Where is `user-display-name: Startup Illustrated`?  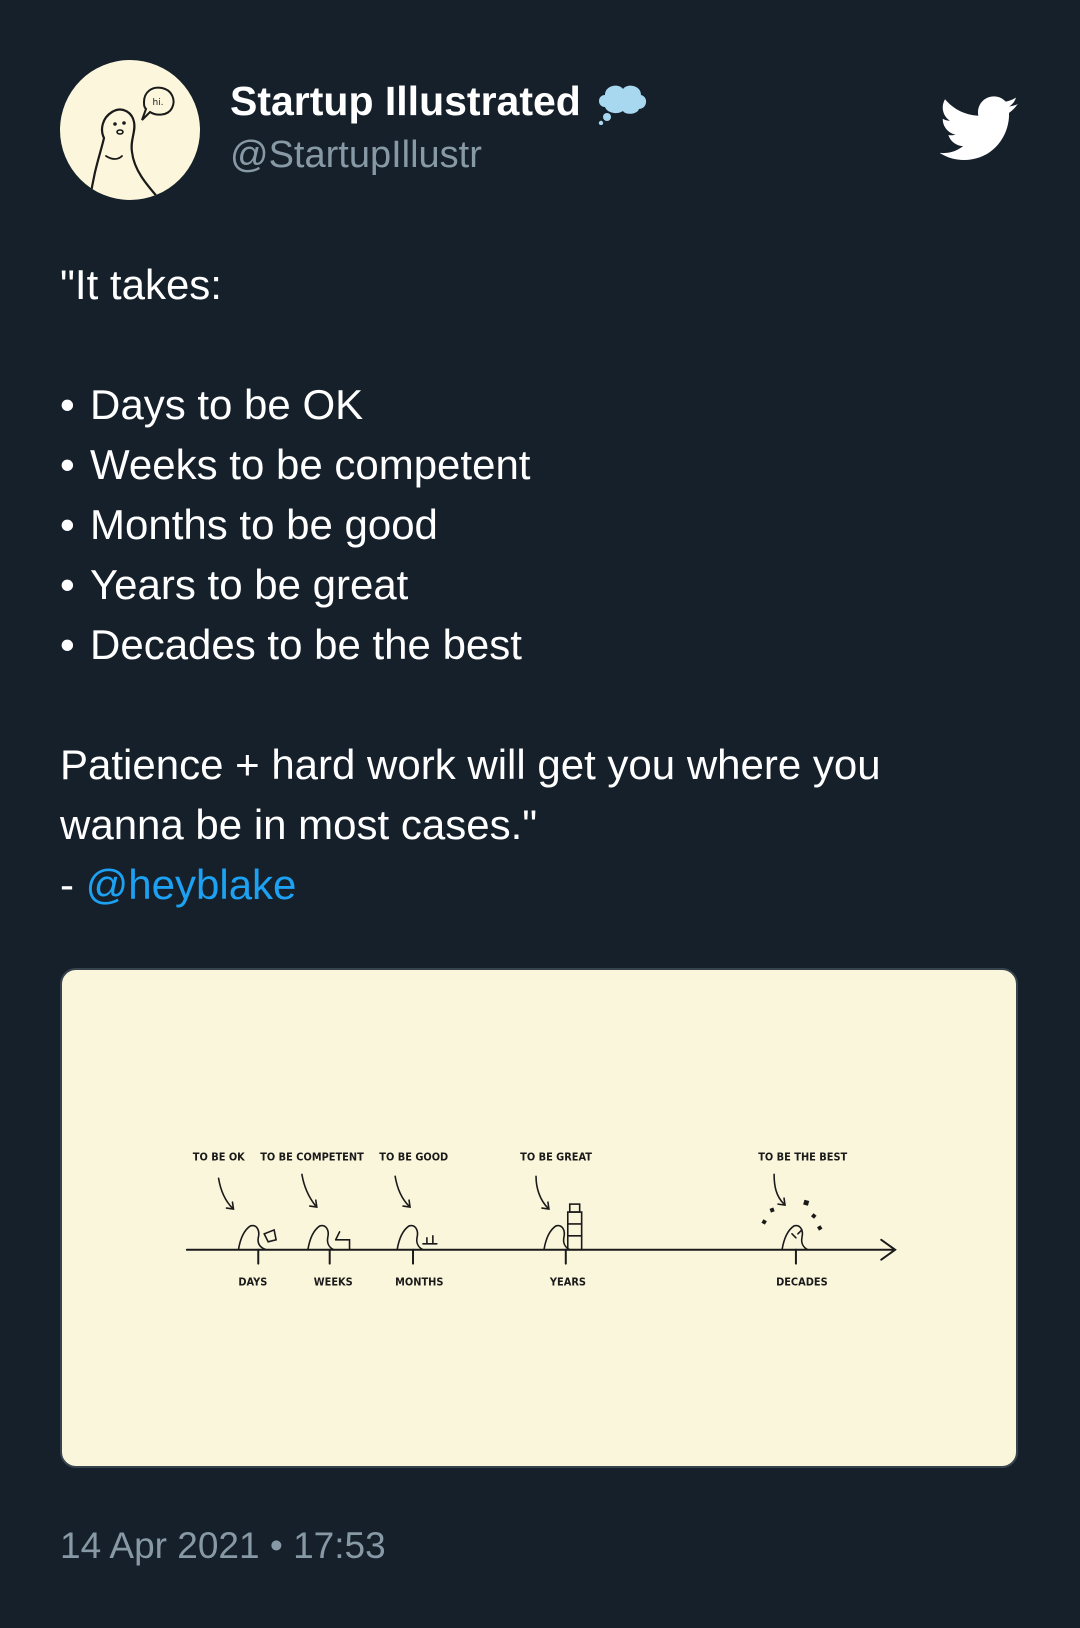
user-display-name: Startup Illustrated is located at coordinates (439, 101).